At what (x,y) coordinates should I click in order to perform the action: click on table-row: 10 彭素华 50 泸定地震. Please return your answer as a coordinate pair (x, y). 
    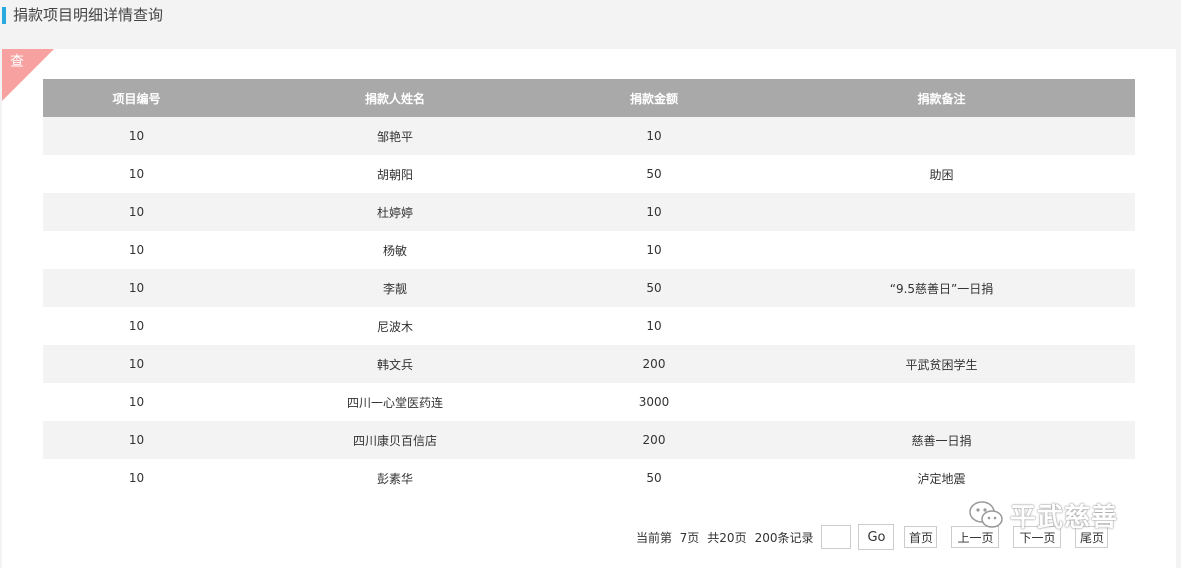
    Looking at the image, I should click on (589, 478).